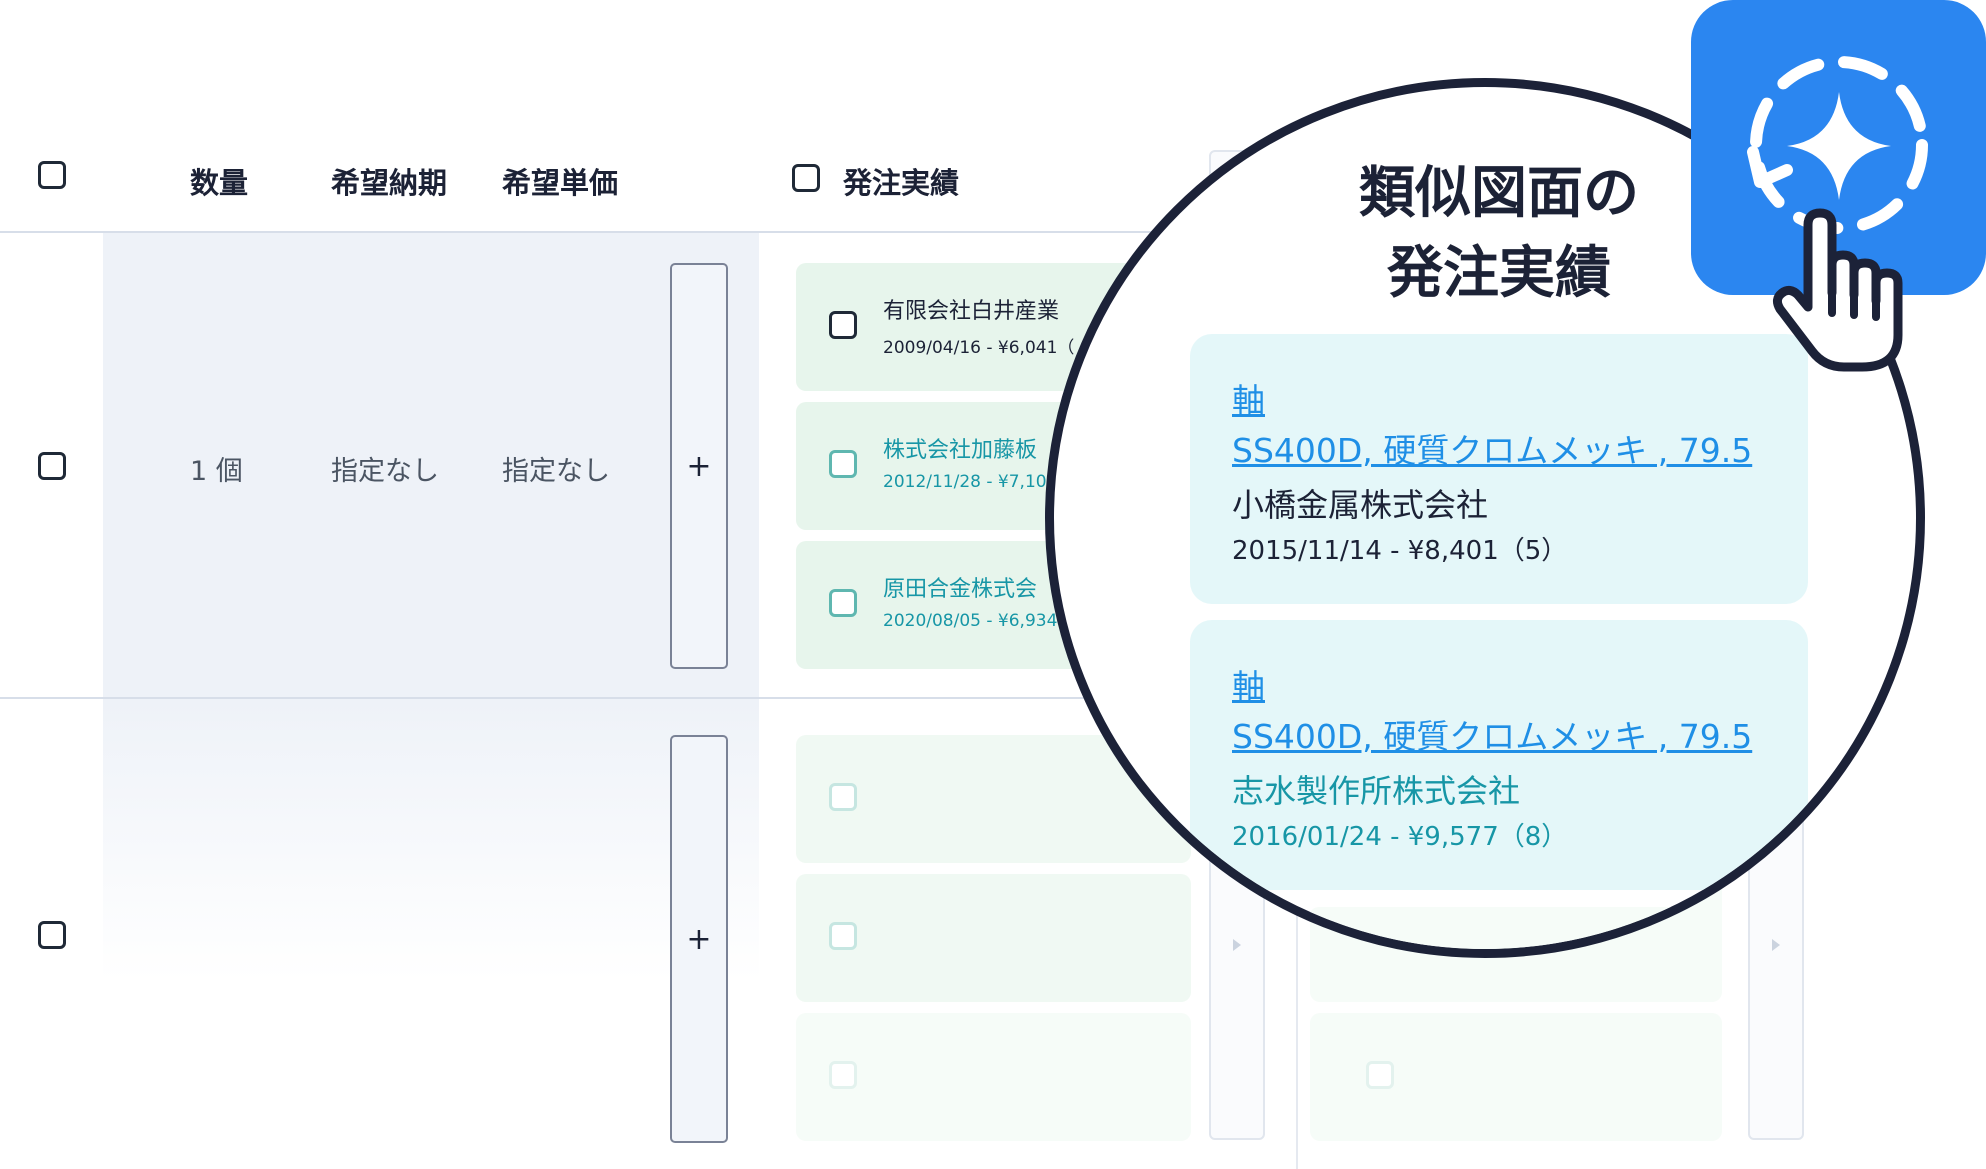  What do you see at coordinates (843, 1075) in the screenshot?
I see `order-card-placeholder-3-checkbox` at bounding box center [843, 1075].